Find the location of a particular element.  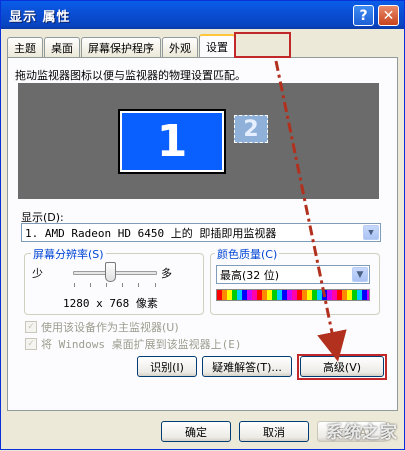

cancel-button: 取消 is located at coordinates (274, 431).